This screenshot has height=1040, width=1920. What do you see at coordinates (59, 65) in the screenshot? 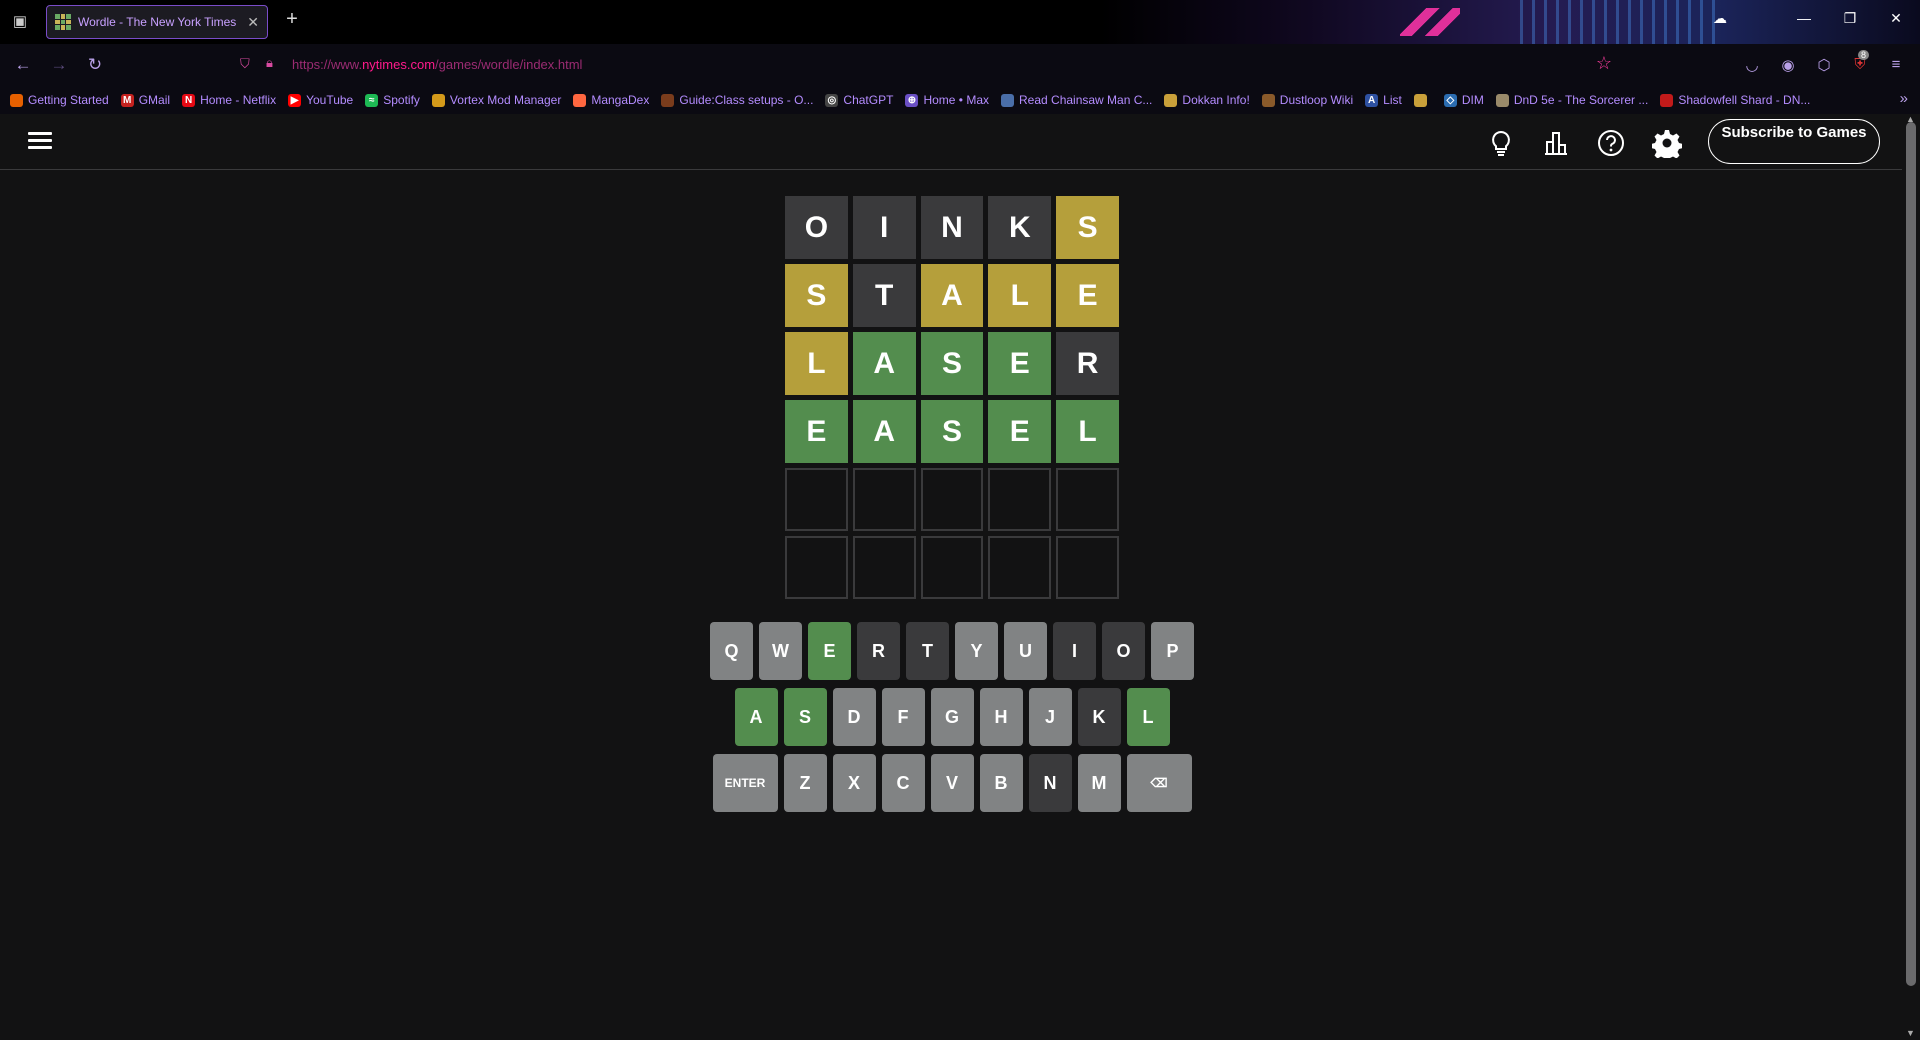
I see `forward-arrow-icon: →` at bounding box center [59, 65].